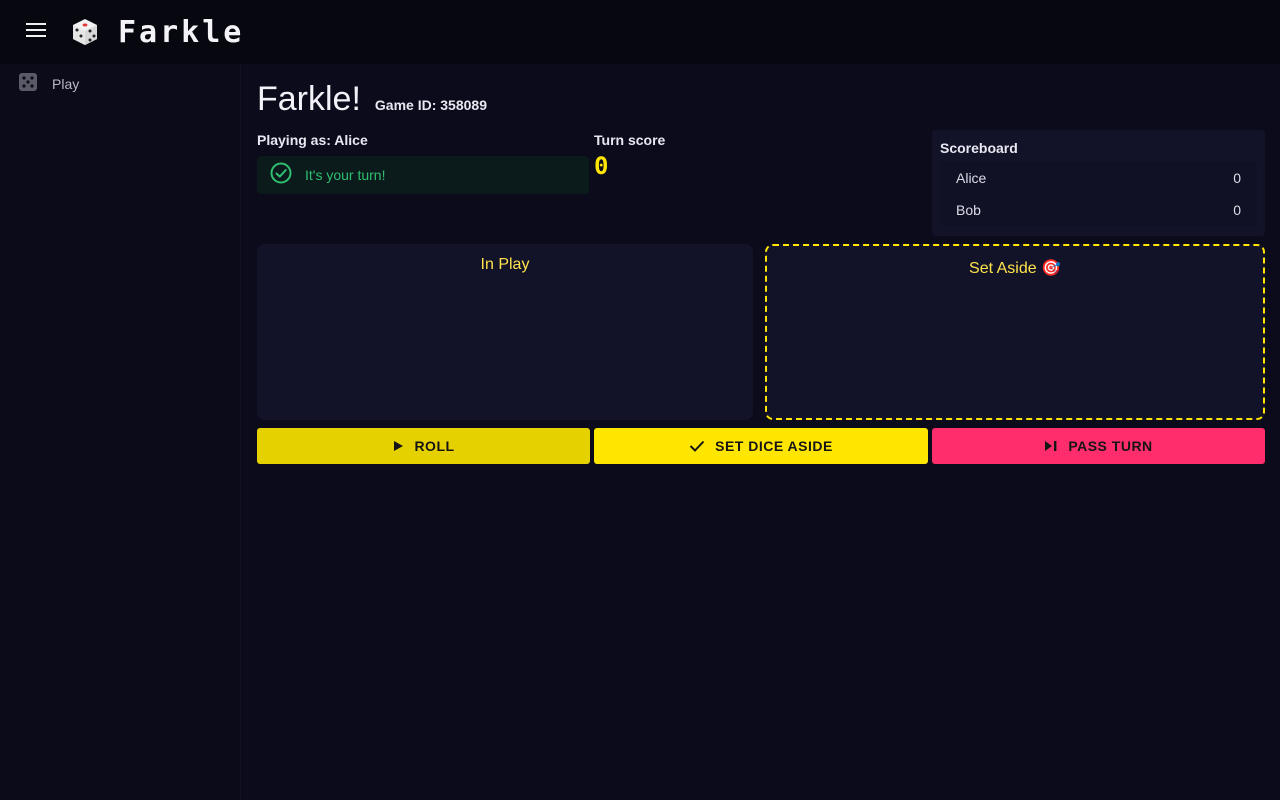  I want to click on pass-turn-button: PASS TURN, so click(1098, 446).